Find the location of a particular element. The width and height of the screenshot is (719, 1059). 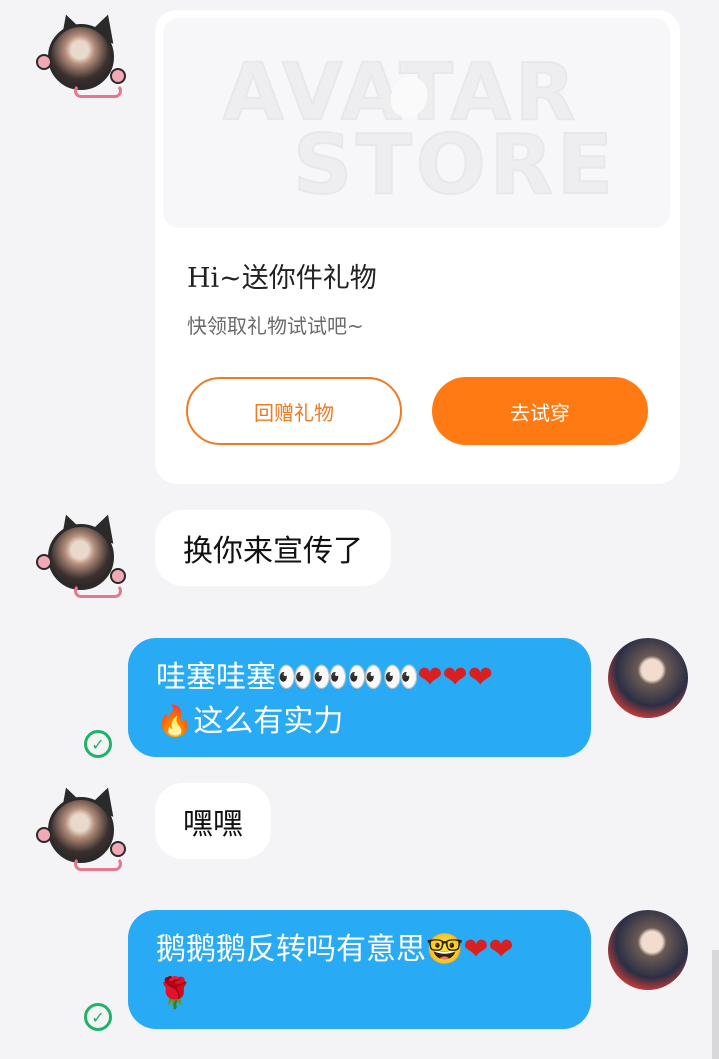

outgoing-message-bubble: 哇塞哇塞👀👀👀👀❤❤❤ 🔥这么有实力 is located at coordinates (359, 697).